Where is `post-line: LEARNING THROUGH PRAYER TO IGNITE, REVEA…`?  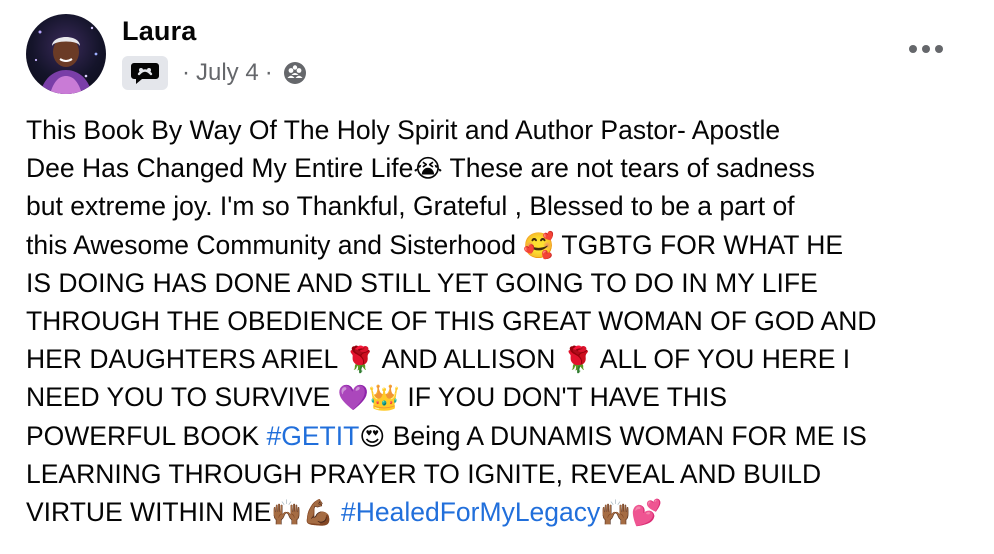 post-line: LEARNING THROUGH PRAYER TO IGNITE, REVEA… is located at coordinates (424, 473).